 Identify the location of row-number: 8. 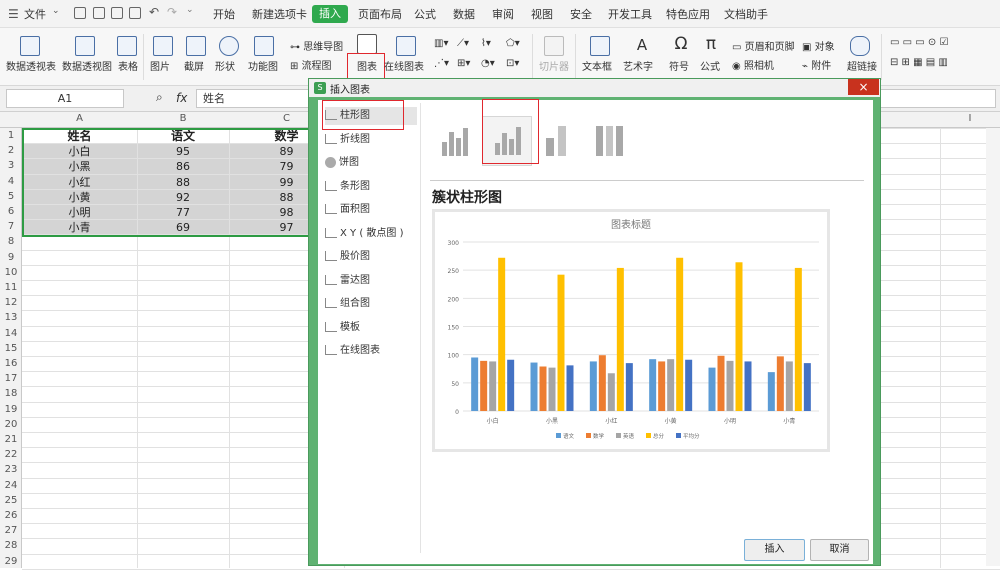
(11, 241).